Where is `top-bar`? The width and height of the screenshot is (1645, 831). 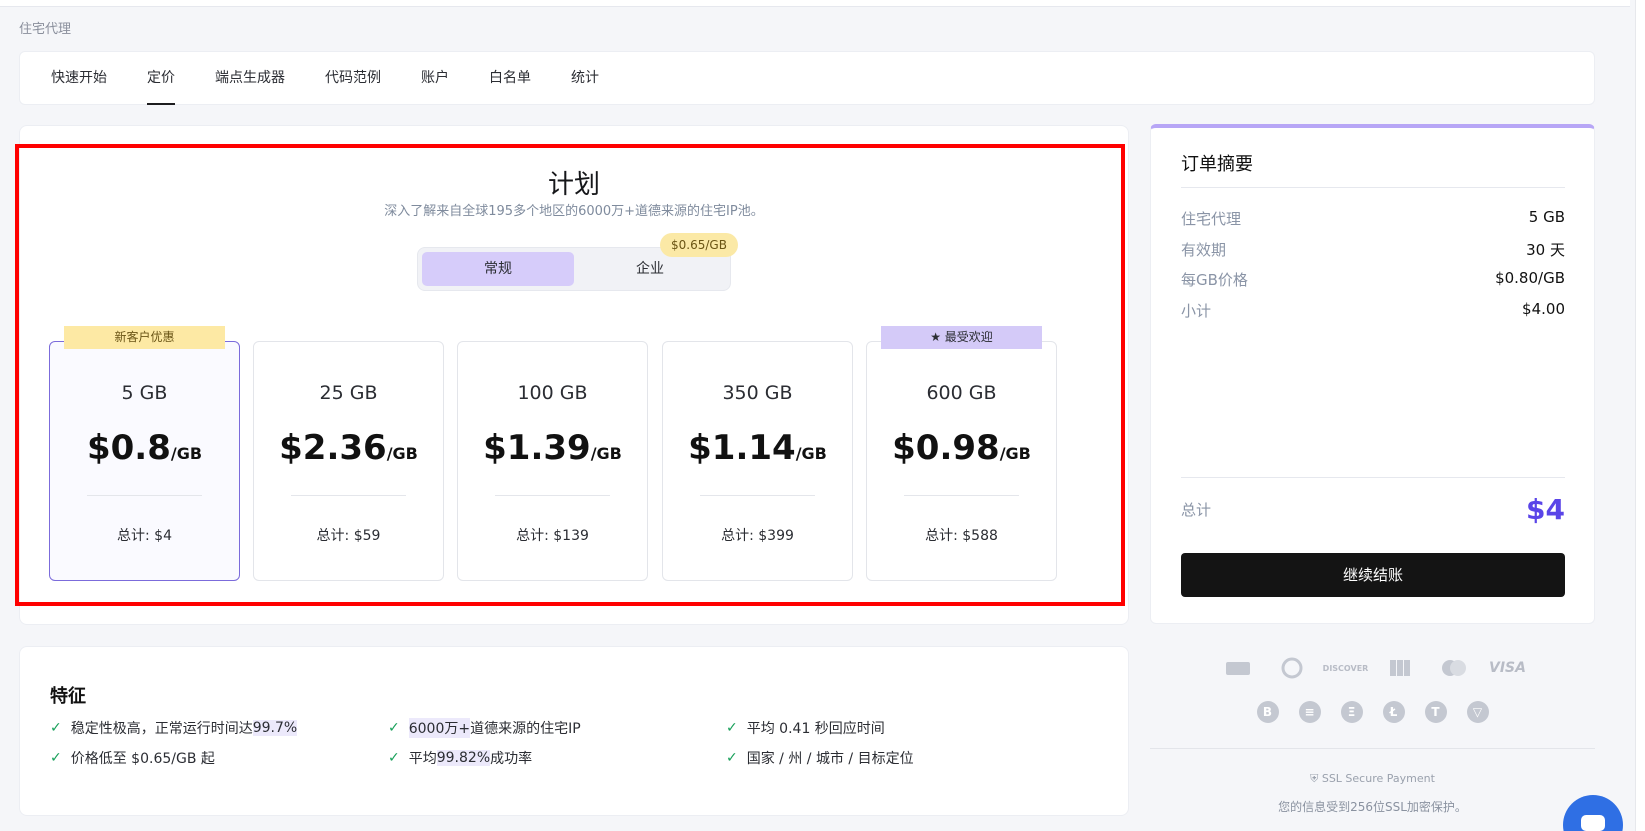
top-bar is located at coordinates (815, 3).